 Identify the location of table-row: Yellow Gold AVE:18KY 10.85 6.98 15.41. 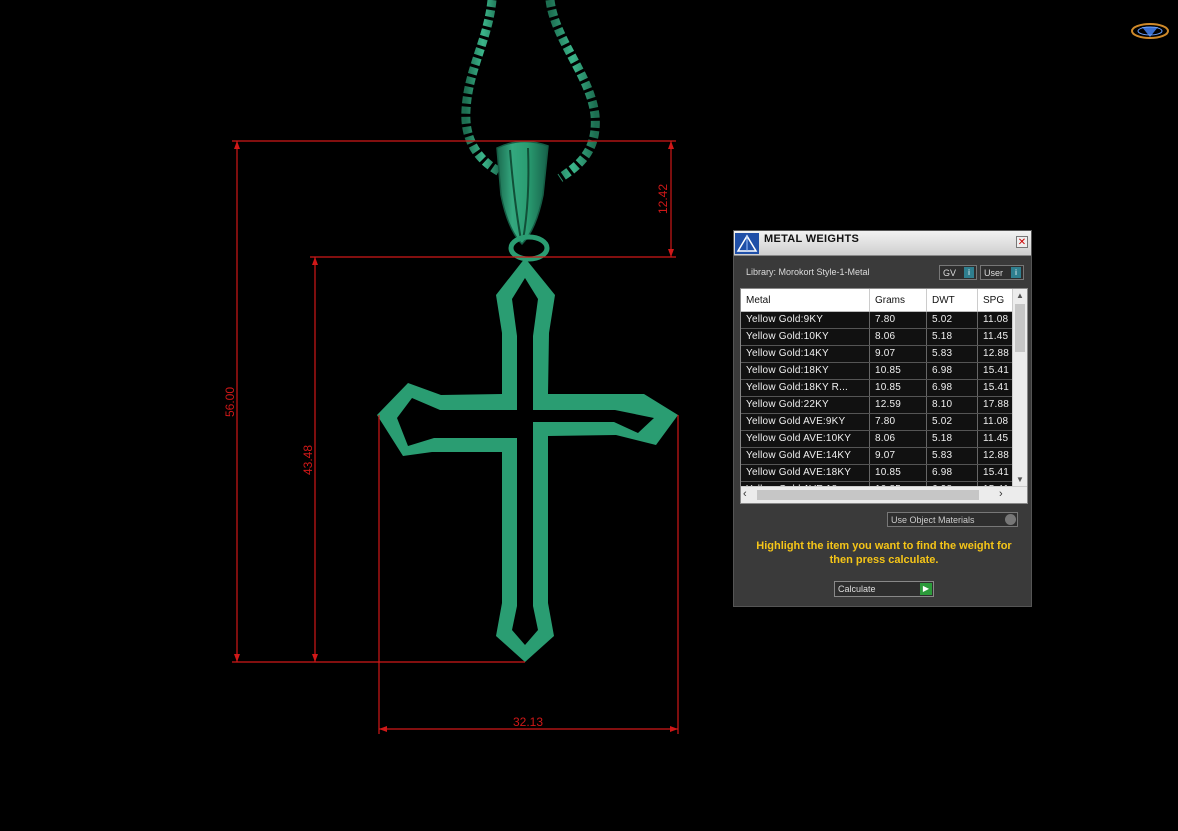
(877, 473).